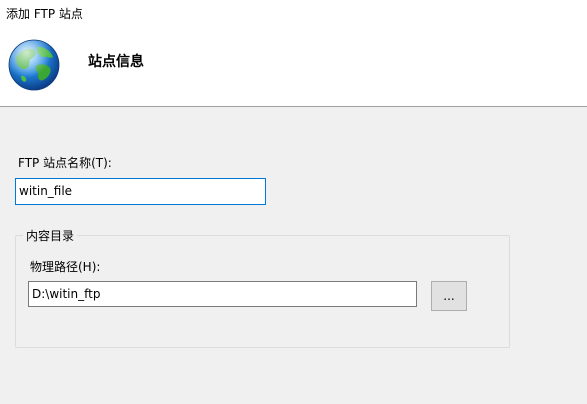  Describe the element at coordinates (44, 14) in the screenshot. I see `window-title: 添加 FTP 站点` at that location.